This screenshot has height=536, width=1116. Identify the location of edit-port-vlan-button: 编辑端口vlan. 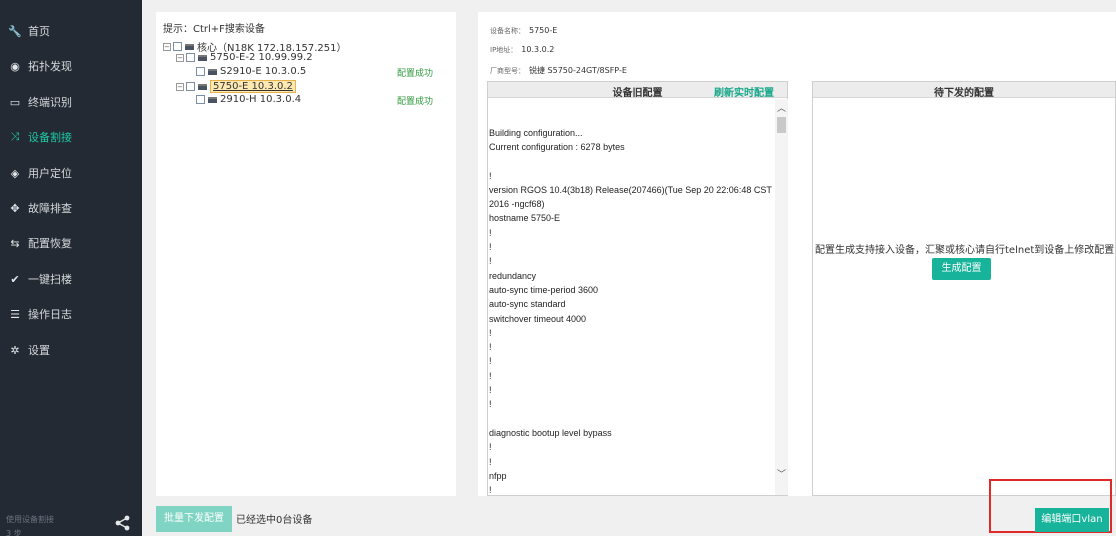
(1072, 520).